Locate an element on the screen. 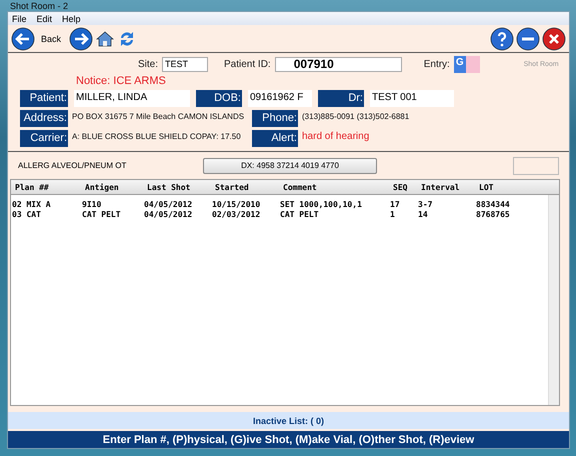 This screenshot has width=576, height=456. alert-text: hard of hearing is located at coordinates (335, 137).